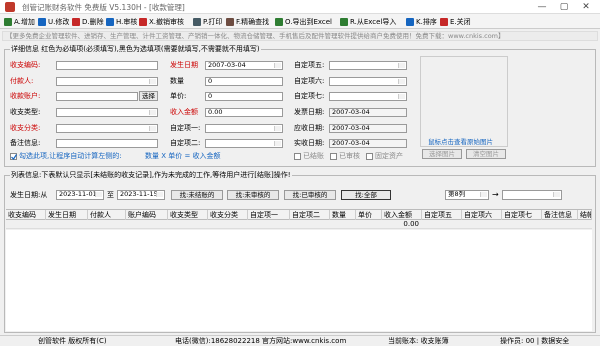  I want to click on invoice-date-label: 发票日期:, so click(309, 112).